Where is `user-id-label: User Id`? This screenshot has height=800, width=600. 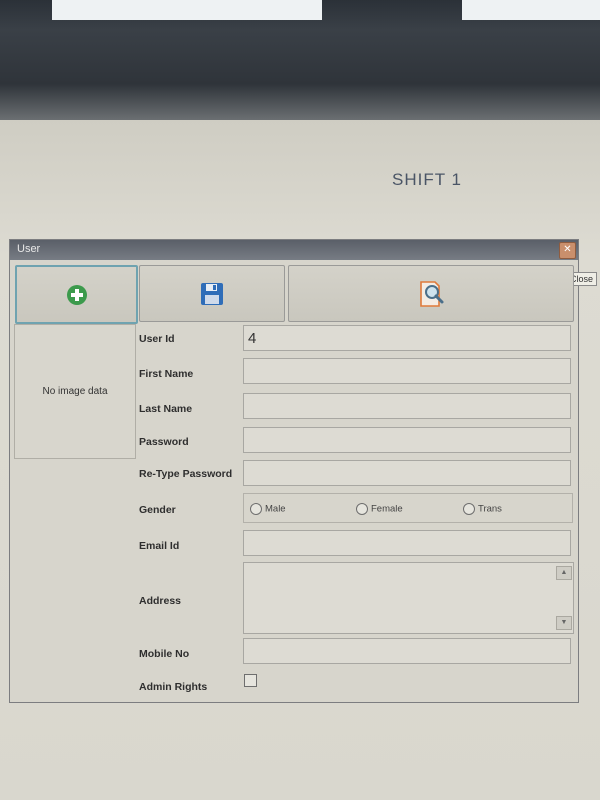
user-id-label: User Id is located at coordinates (157, 339).